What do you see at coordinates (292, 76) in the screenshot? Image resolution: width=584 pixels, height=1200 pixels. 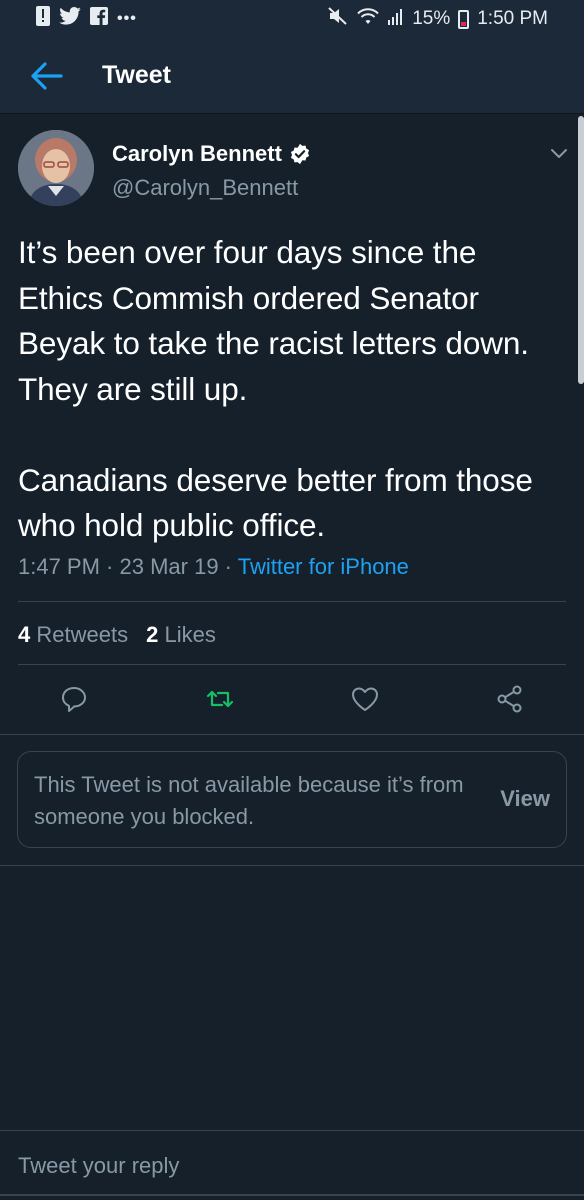 I see `app-header: Tweet` at bounding box center [292, 76].